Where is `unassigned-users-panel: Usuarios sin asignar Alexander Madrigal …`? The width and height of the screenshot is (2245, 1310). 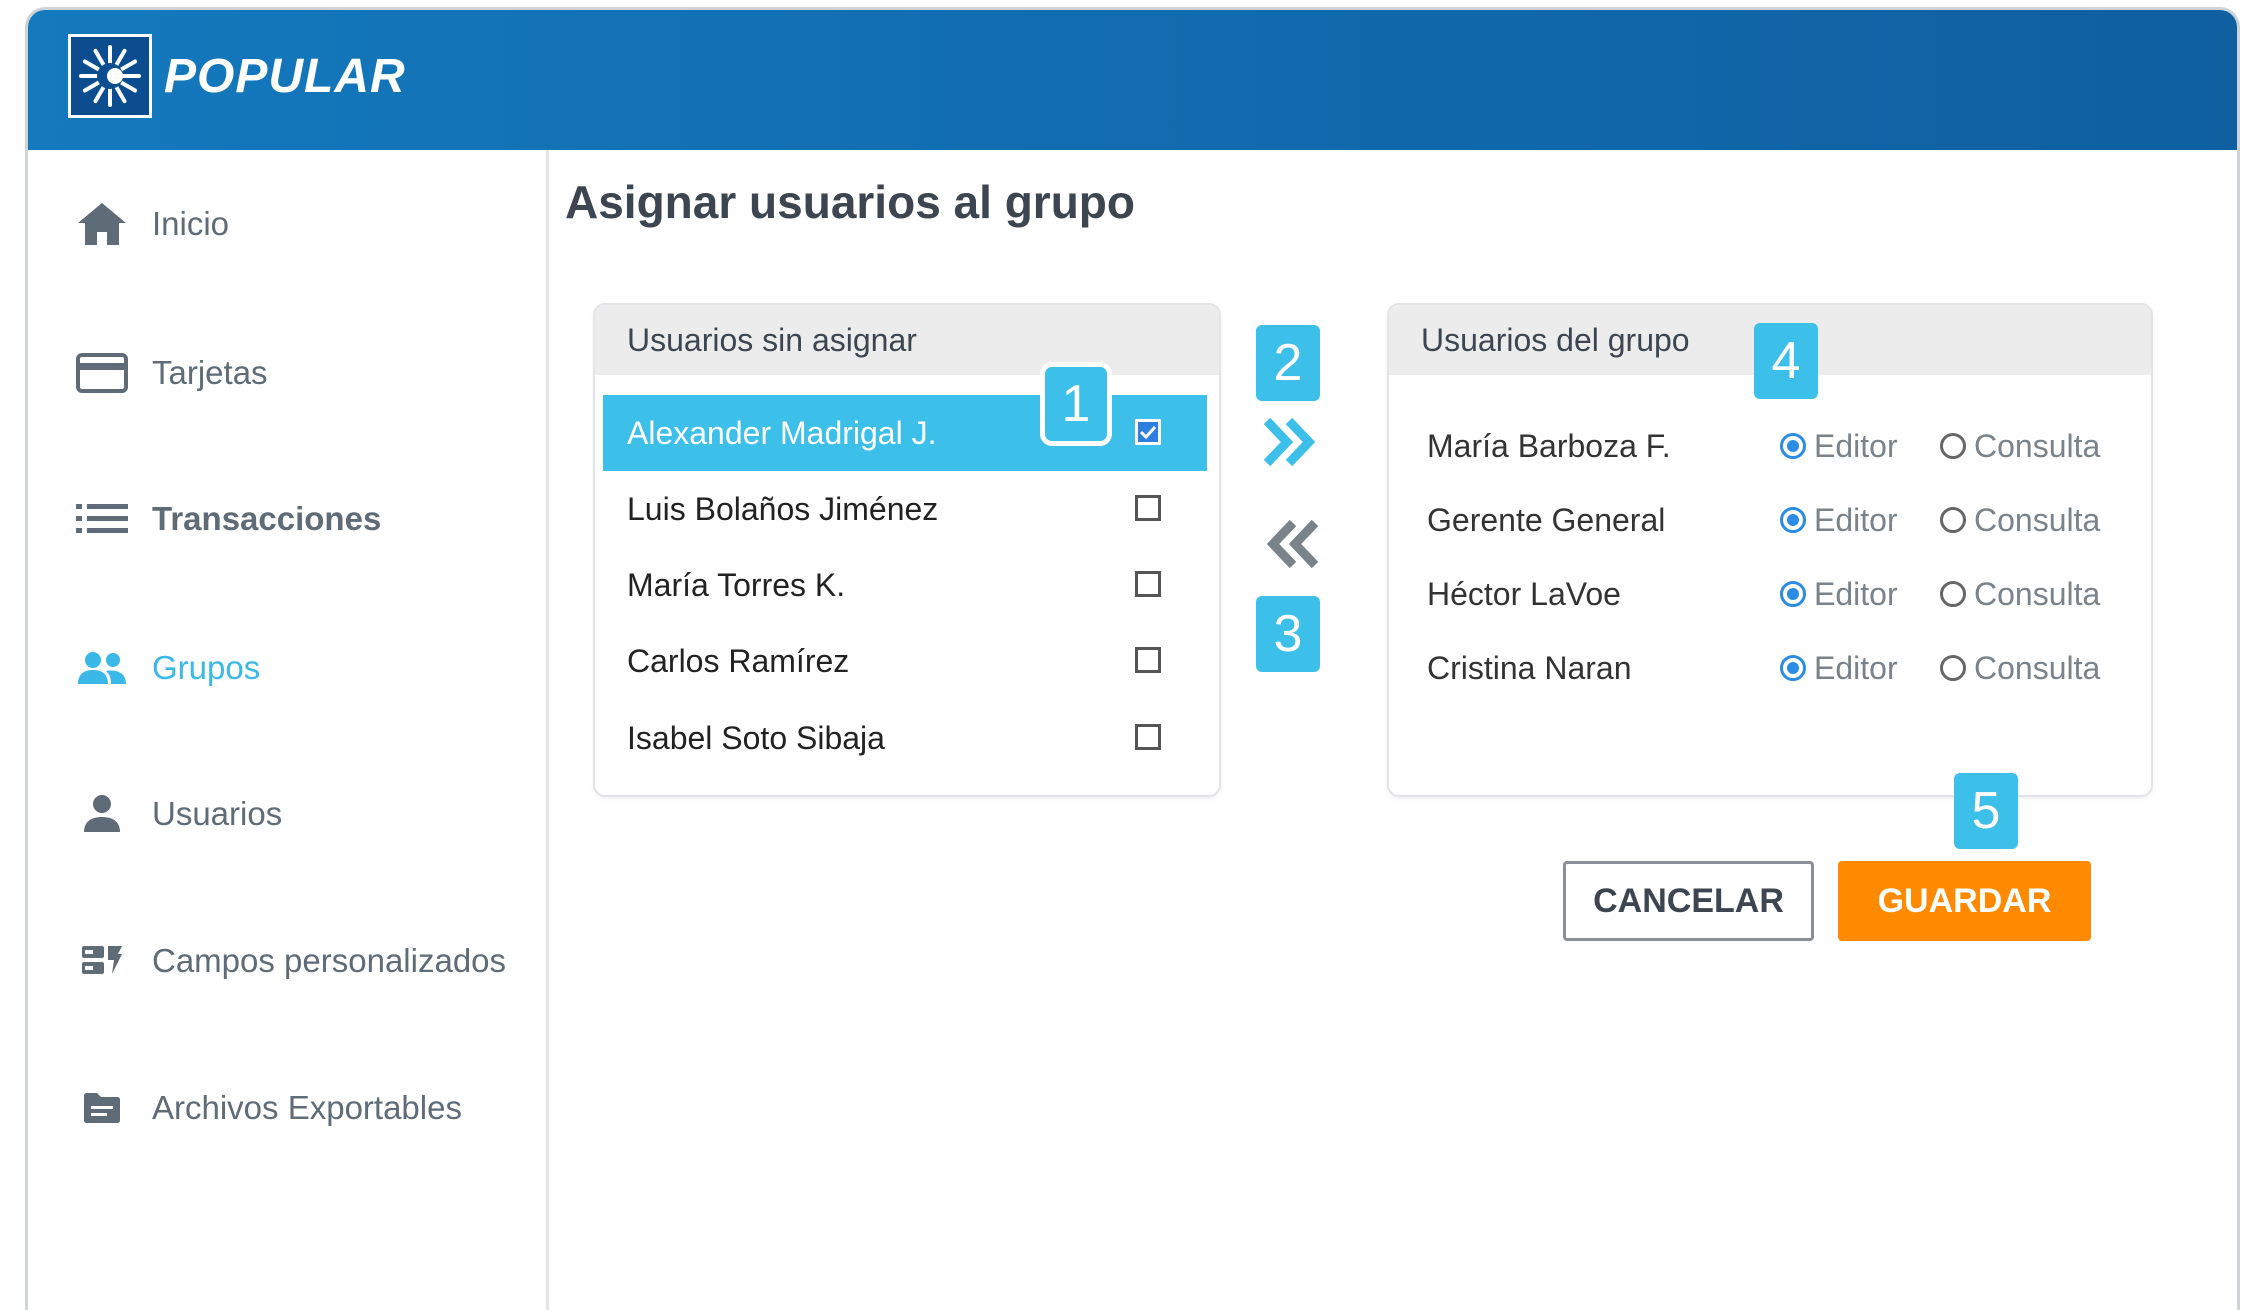
unassigned-users-panel: Usuarios sin asignar Alexander Madrigal … is located at coordinates (907, 550).